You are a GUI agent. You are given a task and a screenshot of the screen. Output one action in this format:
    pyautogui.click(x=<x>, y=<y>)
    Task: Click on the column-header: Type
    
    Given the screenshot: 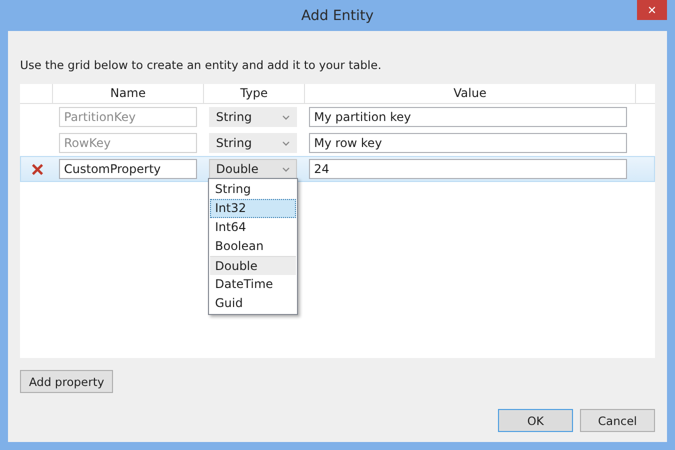 What is the action you would take?
    pyautogui.click(x=253, y=93)
    